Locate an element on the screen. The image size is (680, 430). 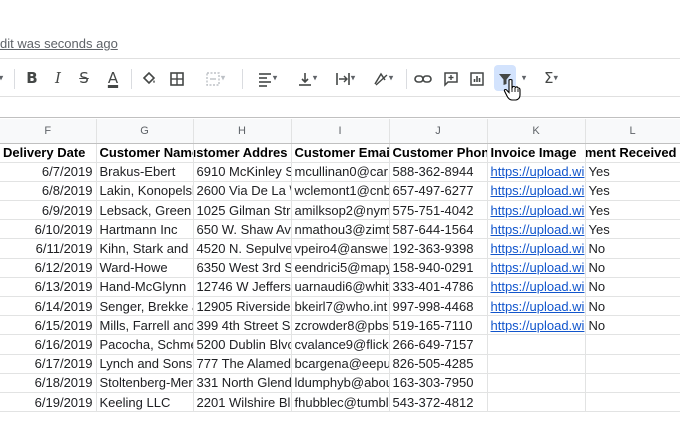
table-cell: 6/11/2019 is located at coordinates (48, 248).